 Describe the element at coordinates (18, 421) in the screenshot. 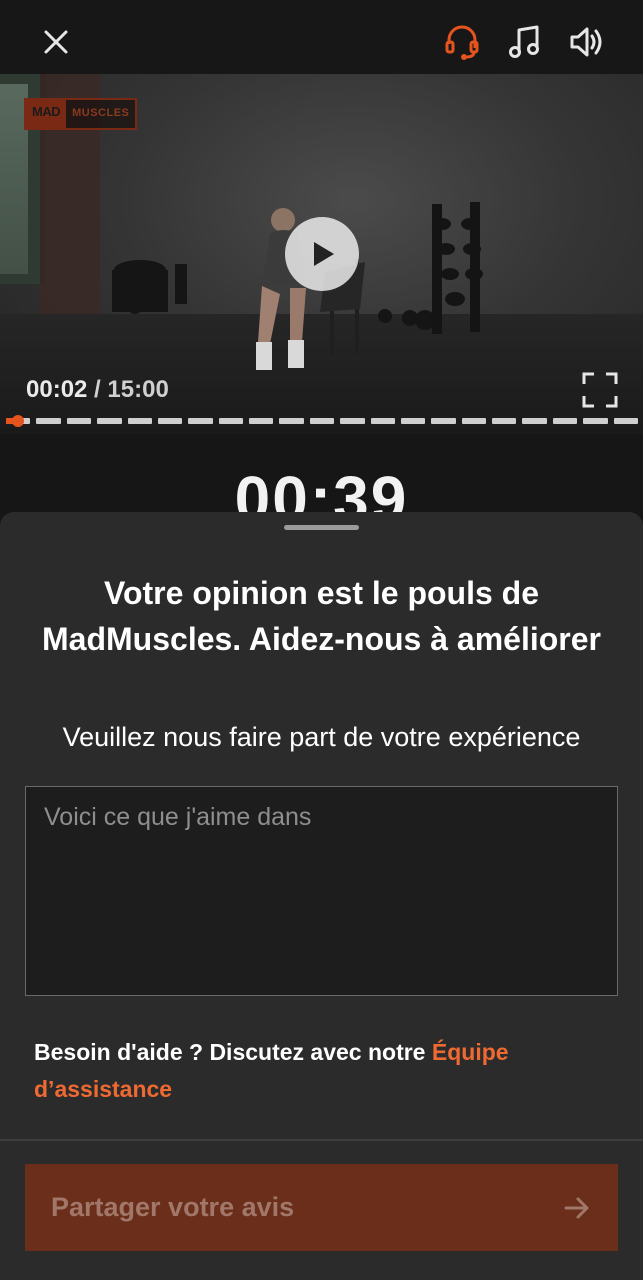

I see `progress-scrubber` at that location.